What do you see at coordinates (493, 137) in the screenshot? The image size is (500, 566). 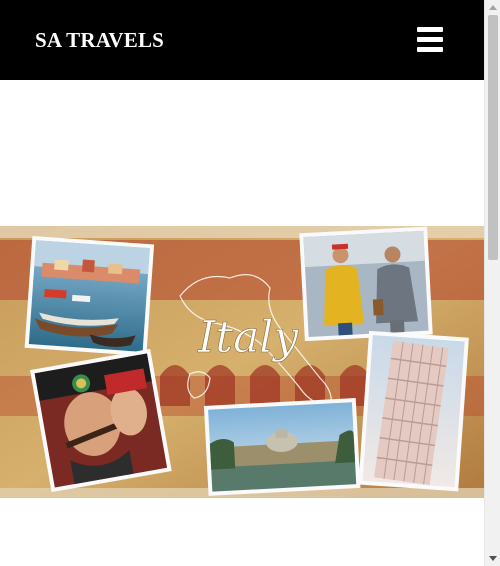 I see `scrollbar-thumb` at bounding box center [493, 137].